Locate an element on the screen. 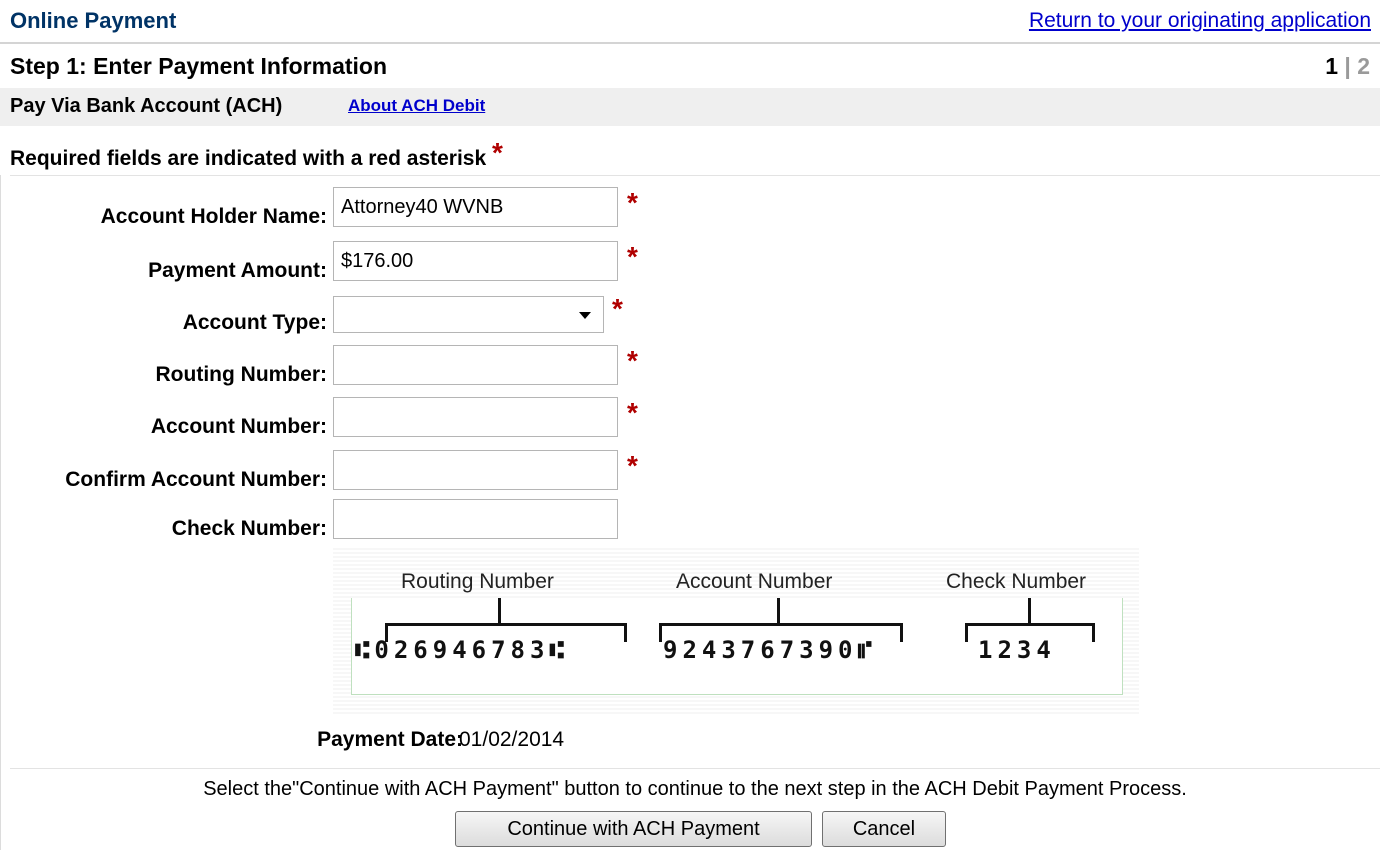 The image size is (1390, 850). check-number-label: Check Number: is located at coordinates (249, 528).